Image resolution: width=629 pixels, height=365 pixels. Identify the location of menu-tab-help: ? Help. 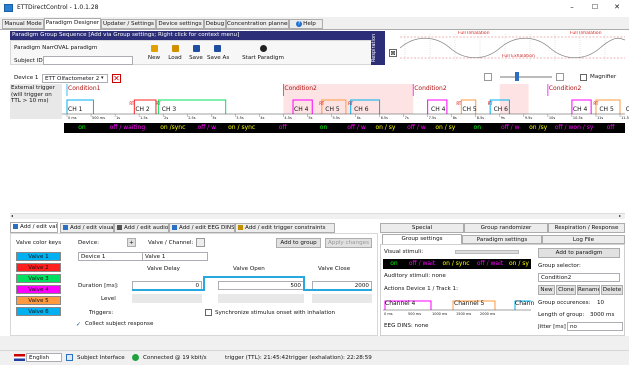
(306, 24).